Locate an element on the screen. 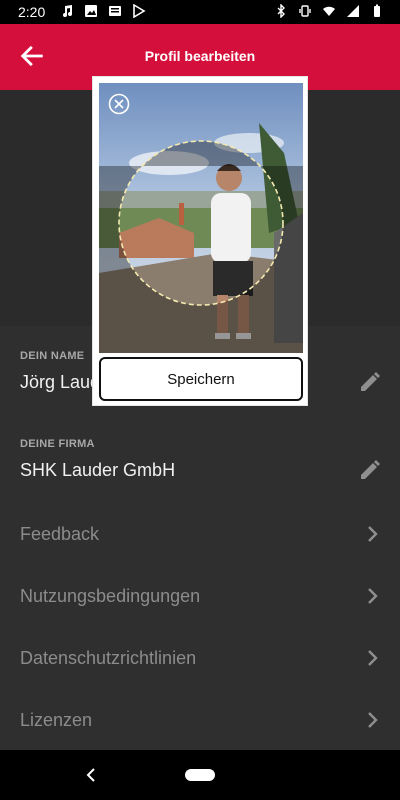 This screenshot has width=400, height=800. nav-back-icon is located at coordinates (91, 775).